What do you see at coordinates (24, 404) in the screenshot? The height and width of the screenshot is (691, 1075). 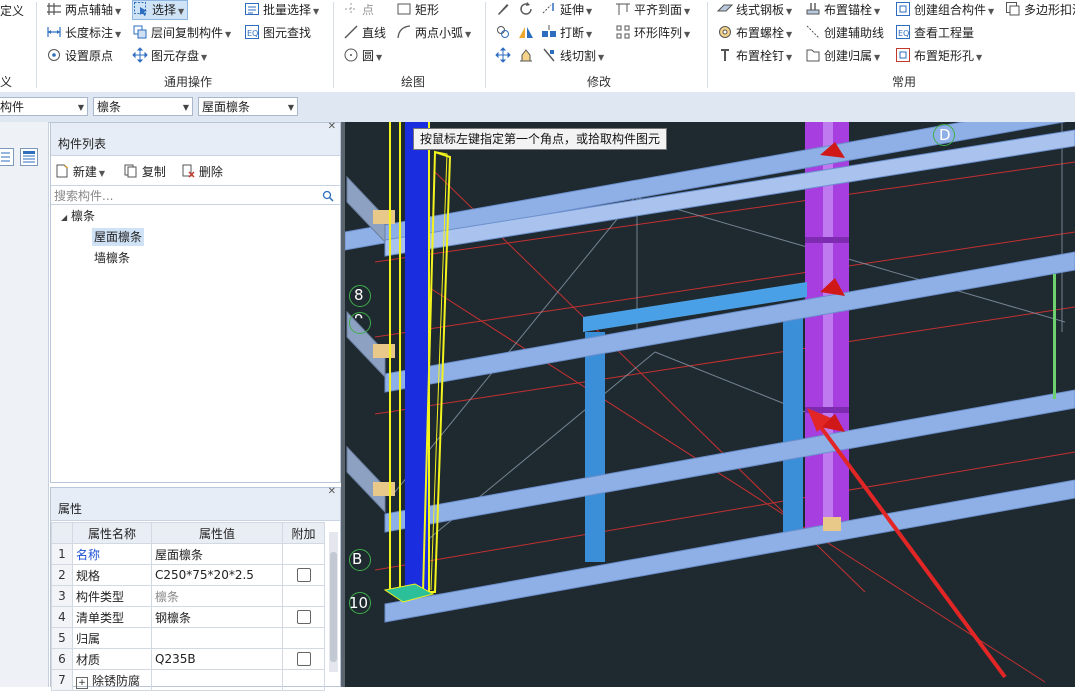 I see `left-navigation-strip` at bounding box center [24, 404].